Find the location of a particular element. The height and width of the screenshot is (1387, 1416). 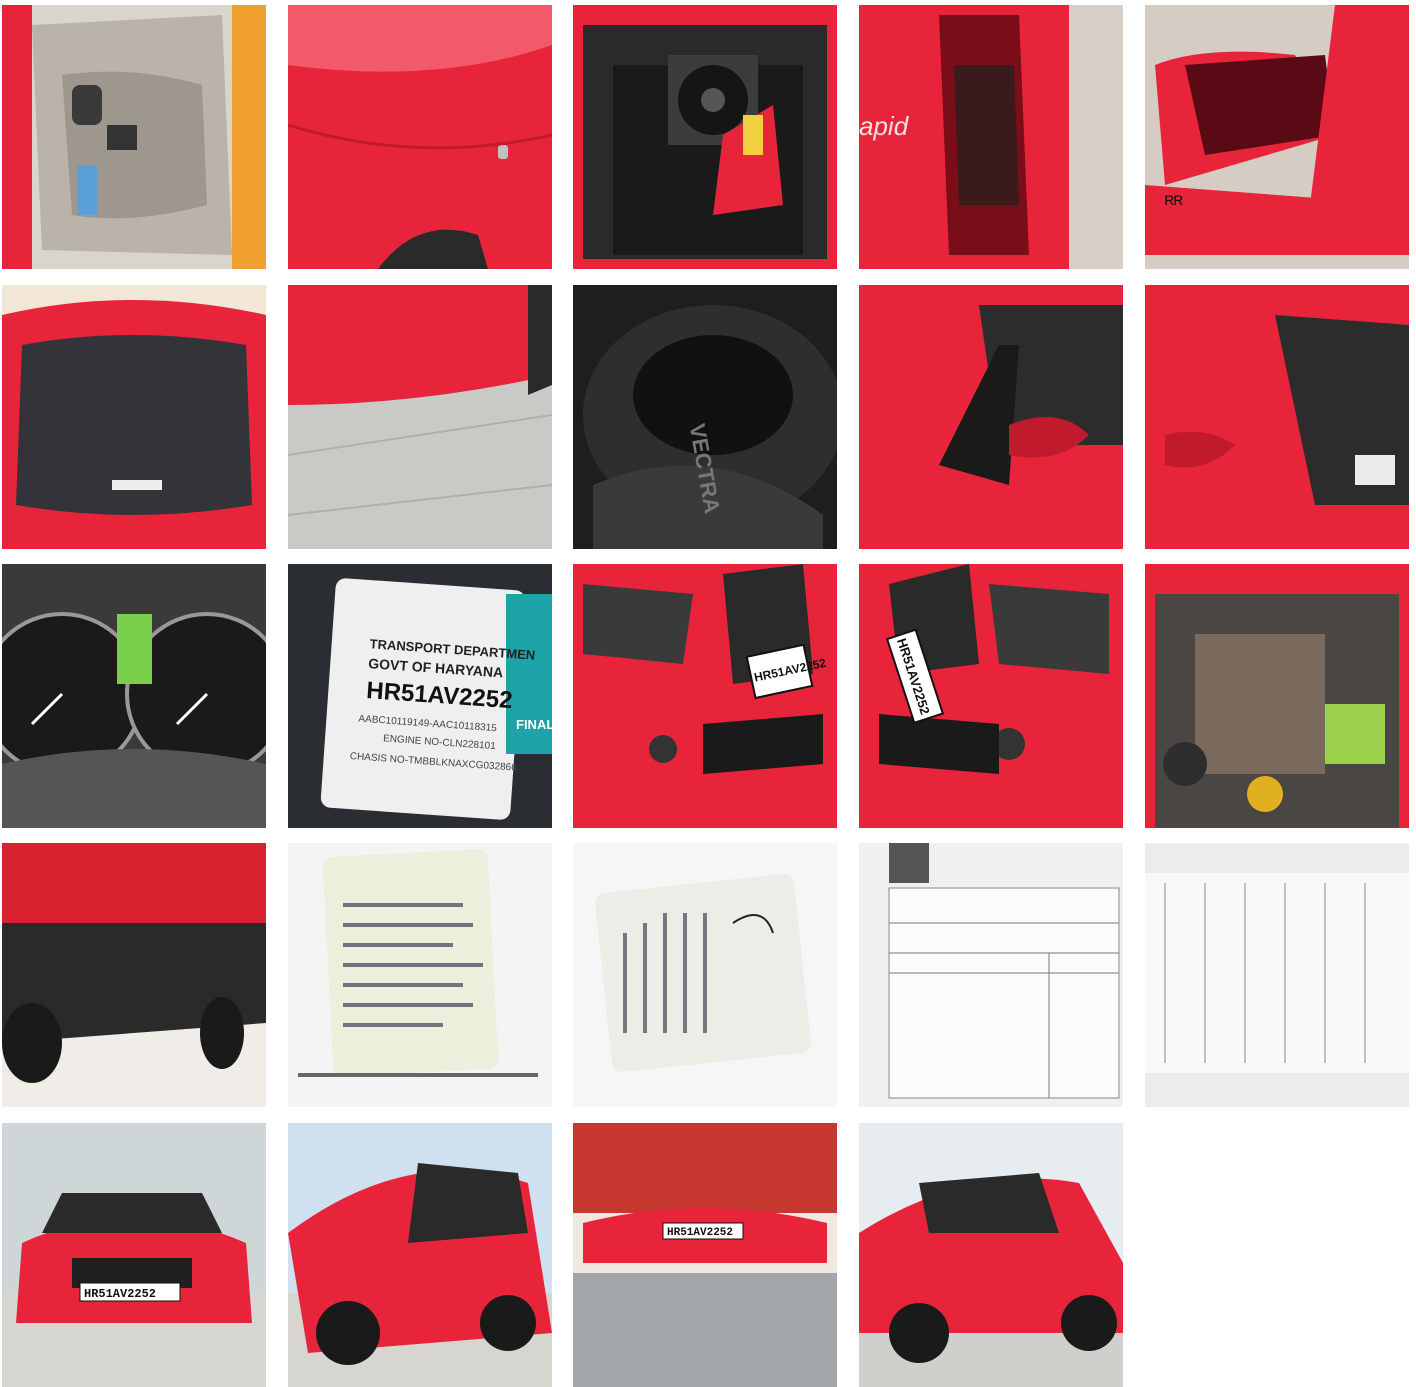

photo-front-left-three-quarter is located at coordinates (420, 1255).